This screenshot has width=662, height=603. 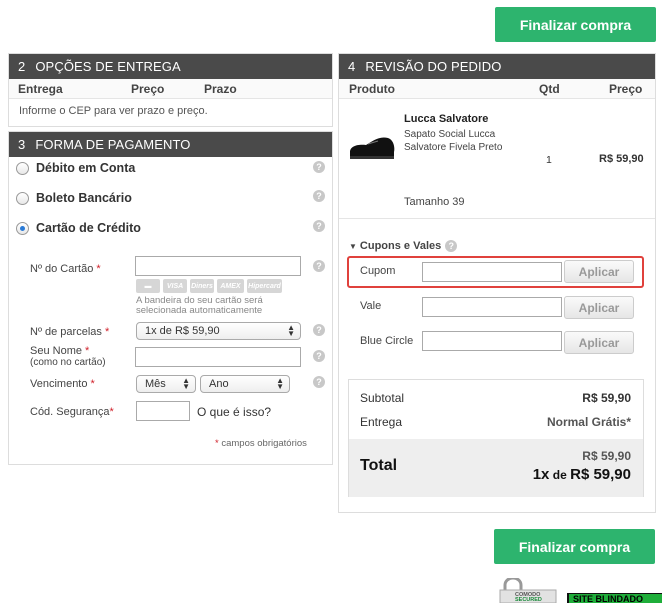 What do you see at coordinates (381, 422) in the screenshot?
I see `shipping-label: Entrega` at bounding box center [381, 422].